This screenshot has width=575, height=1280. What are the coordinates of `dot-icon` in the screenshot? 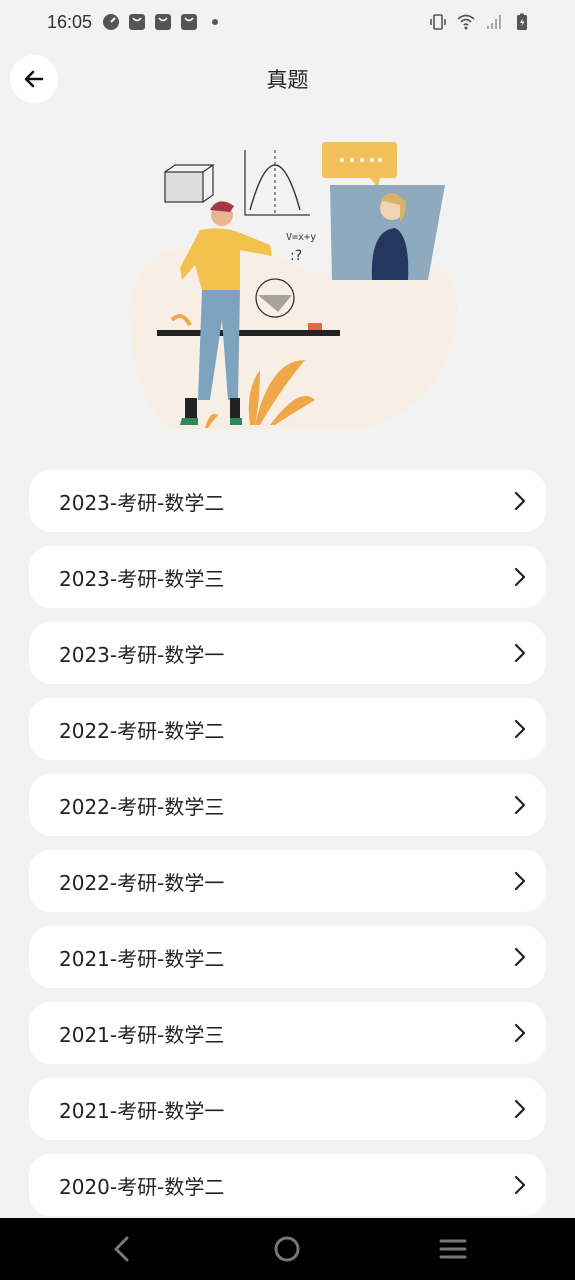 It's located at (215, 22).